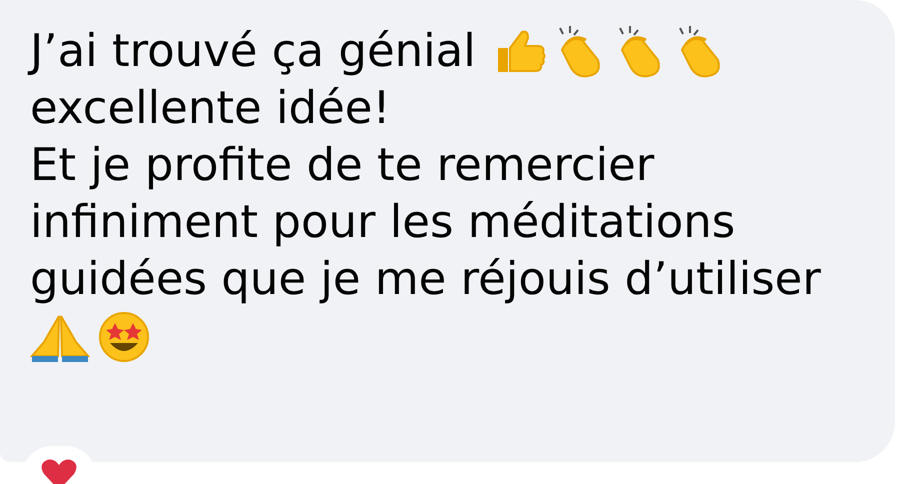 The image size is (909, 484). Describe the element at coordinates (211, 108) in the screenshot. I see `message-text: excellente idée!` at that location.